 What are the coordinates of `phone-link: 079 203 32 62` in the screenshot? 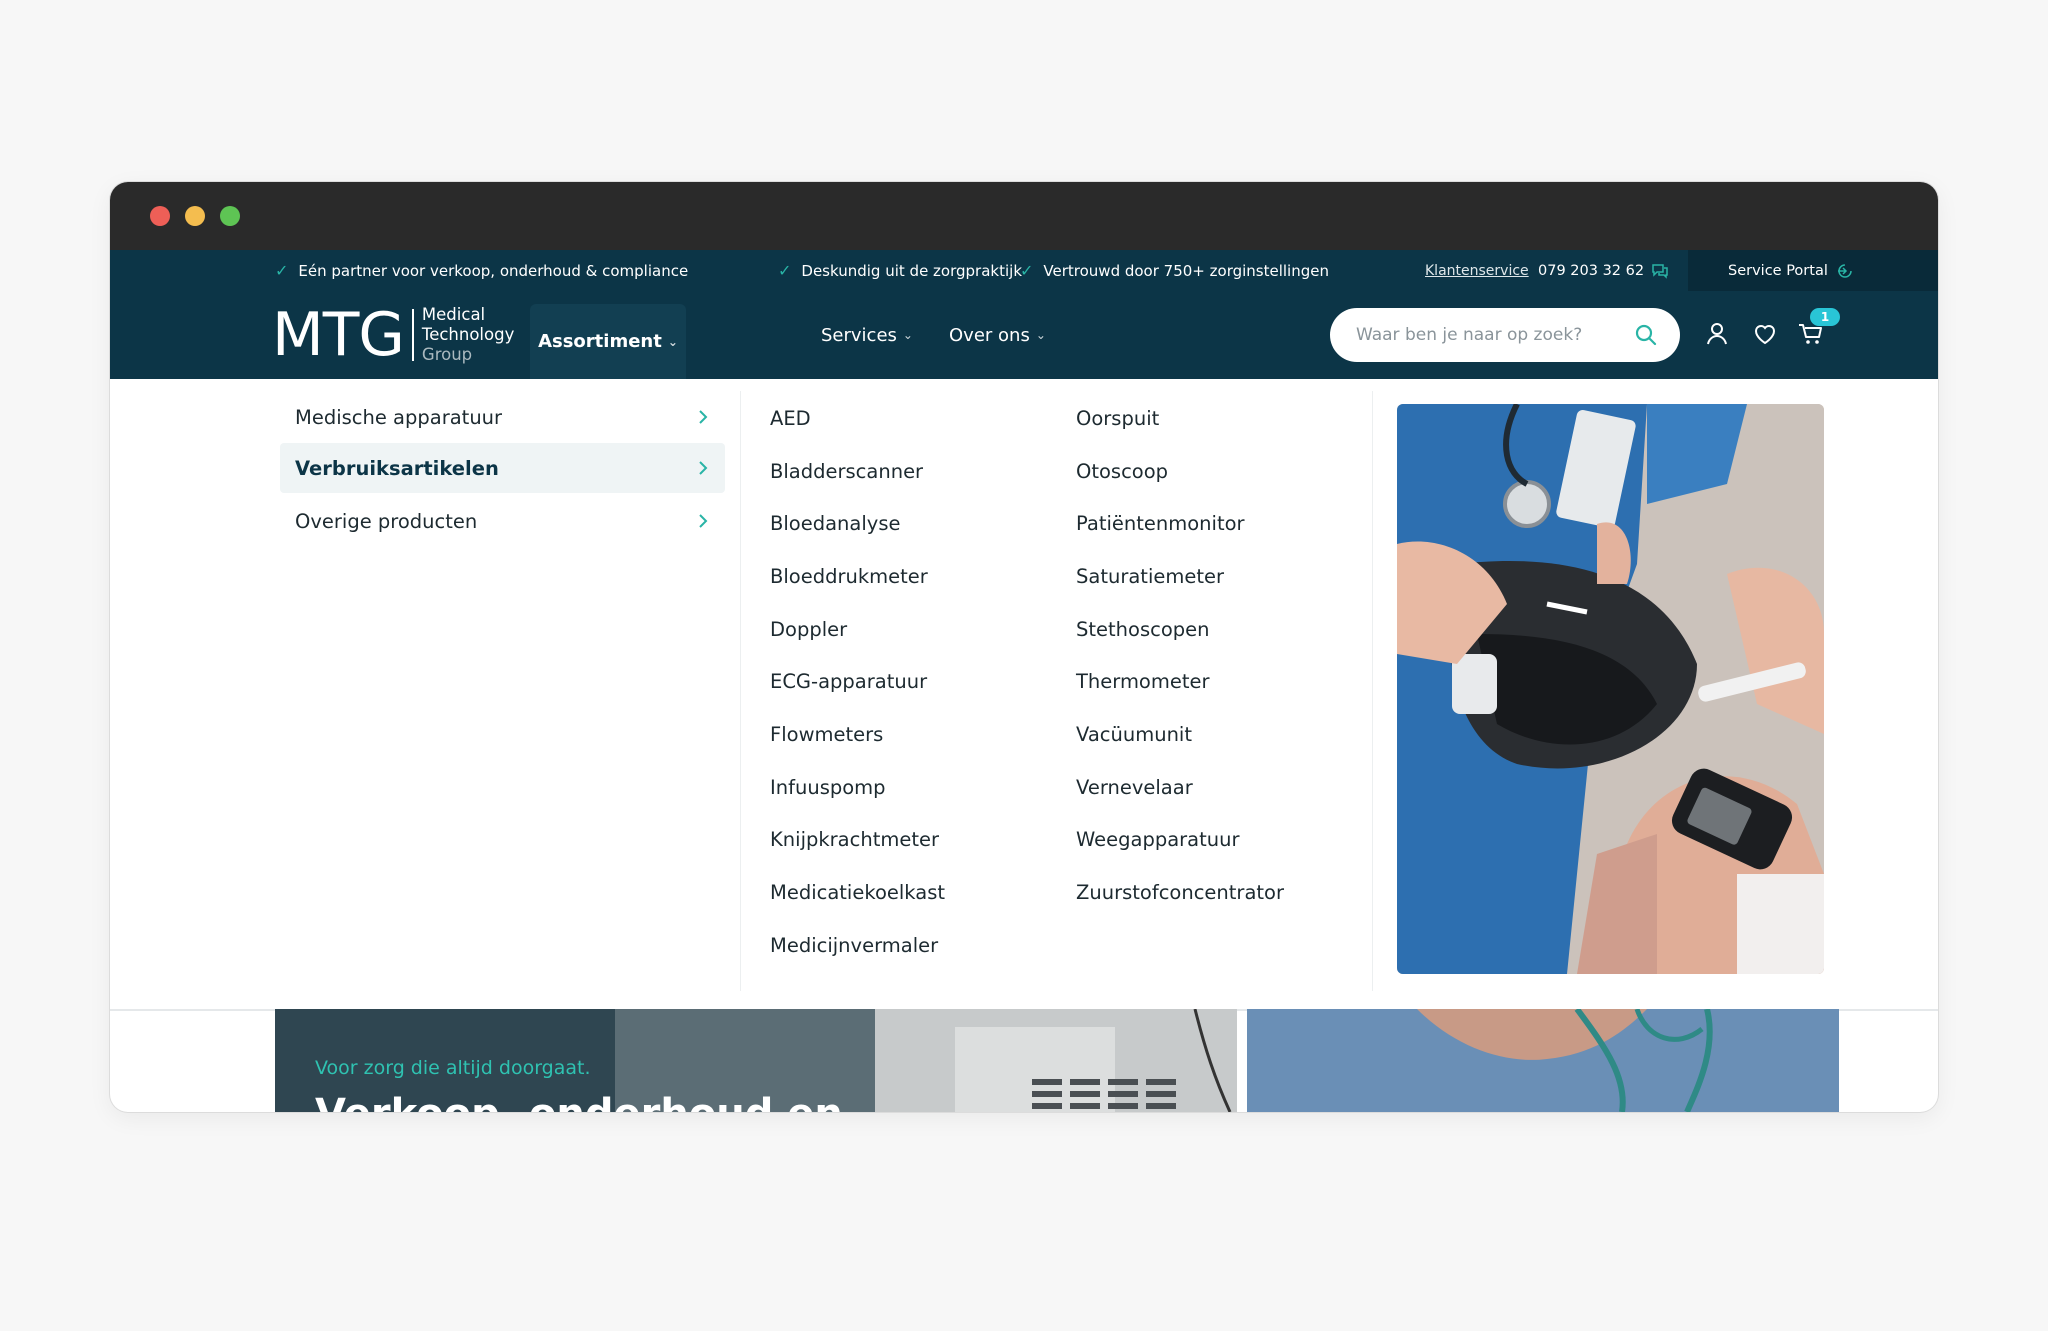 It's located at (1603, 270).